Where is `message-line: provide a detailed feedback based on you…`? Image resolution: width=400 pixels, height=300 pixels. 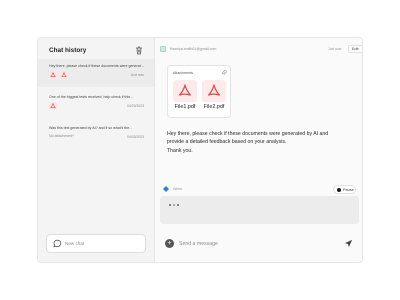 message-line: provide a detailed feedback based on you… is located at coordinates (227, 142).